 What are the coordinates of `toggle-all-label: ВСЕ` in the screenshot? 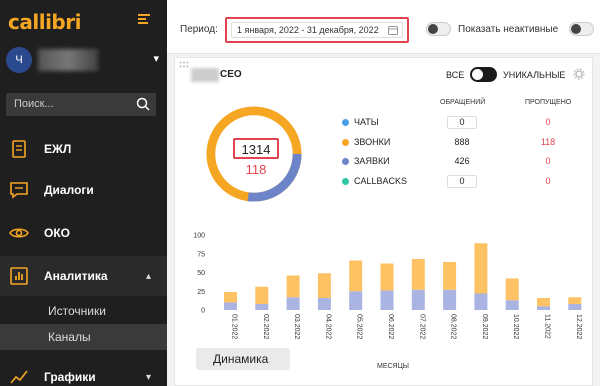 It's located at (455, 75).